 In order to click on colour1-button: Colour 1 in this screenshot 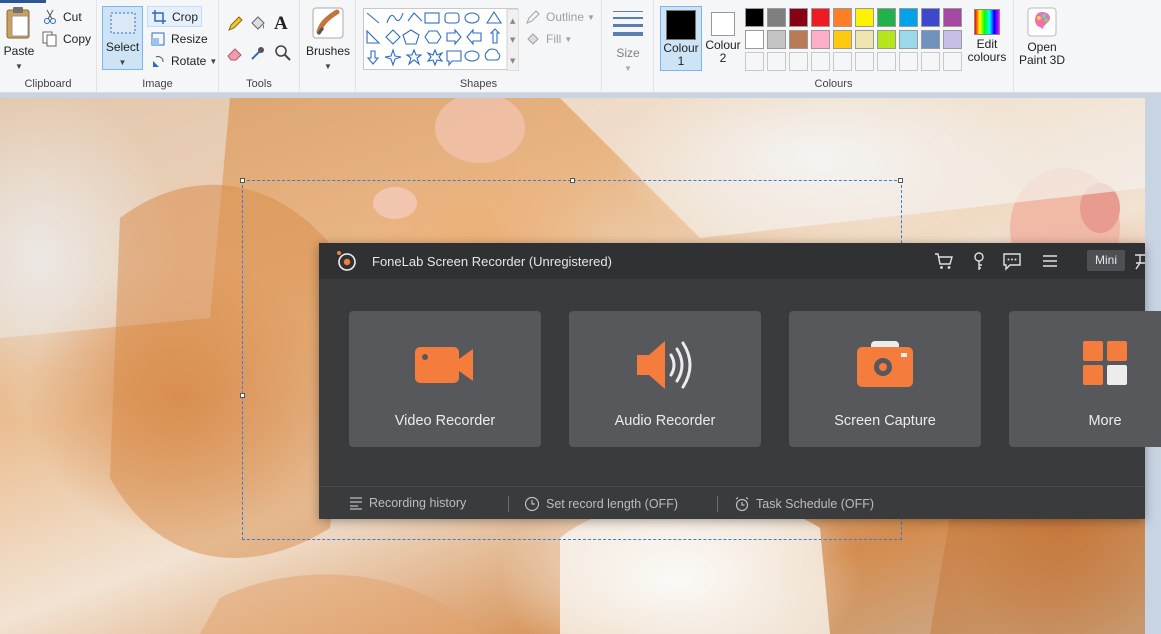, I will do `click(681, 38)`.